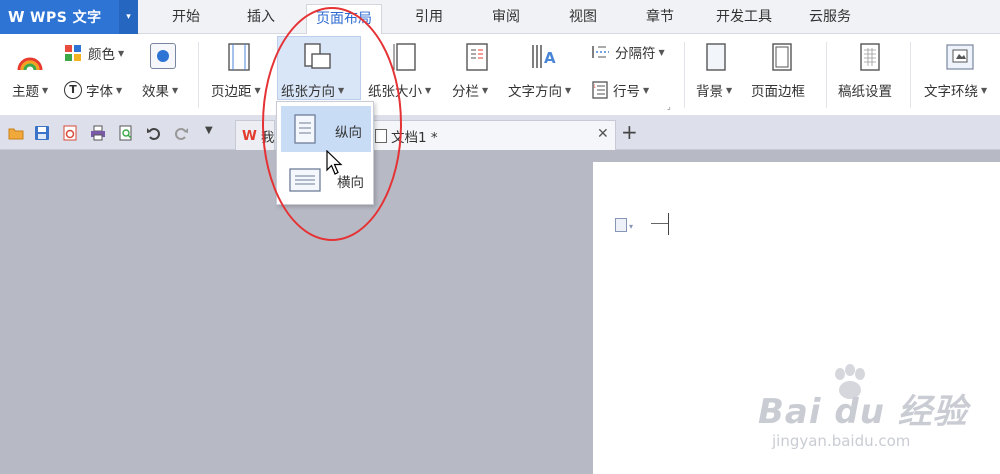  Describe the element at coordinates (782, 57) in the screenshot. I see `page-border-icon` at that location.